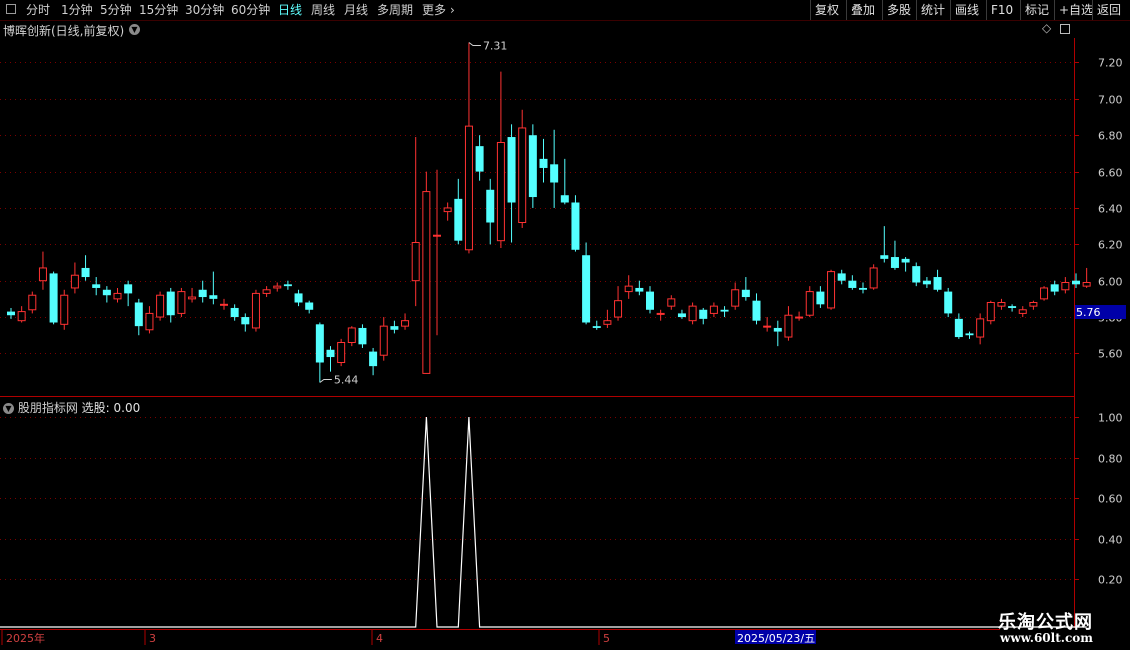 This screenshot has width=1130, height=650. Describe the element at coordinates (323, 10) in the screenshot. I see `period-tab-weekly: 周线` at that location.